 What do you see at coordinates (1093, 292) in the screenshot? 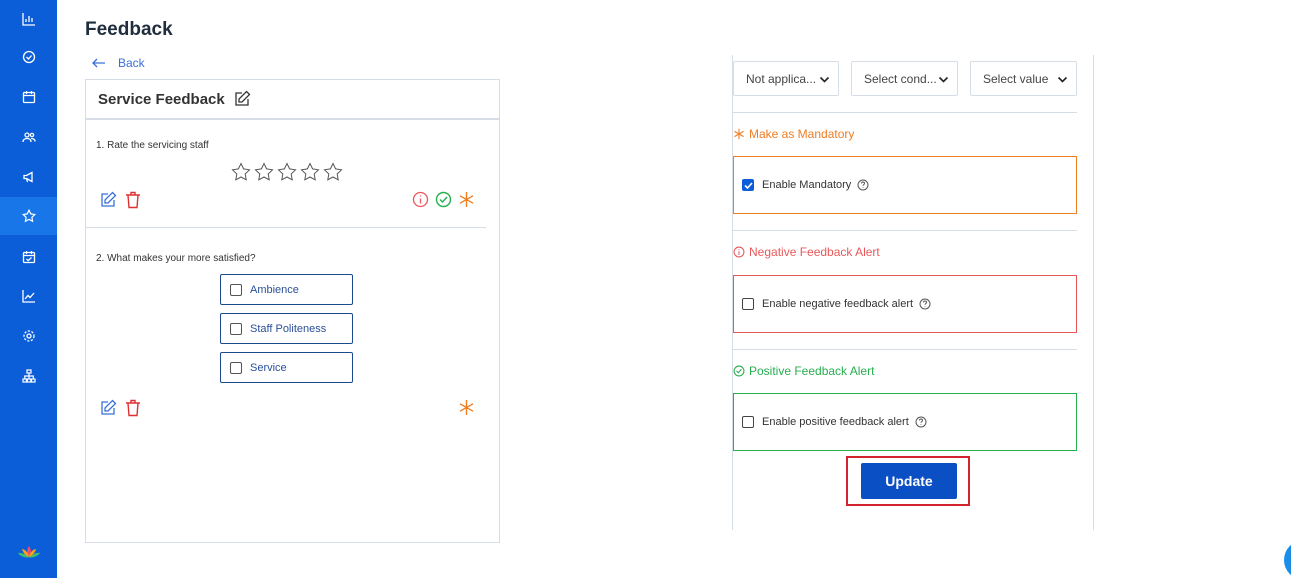
I see `panel-right-border` at bounding box center [1093, 292].